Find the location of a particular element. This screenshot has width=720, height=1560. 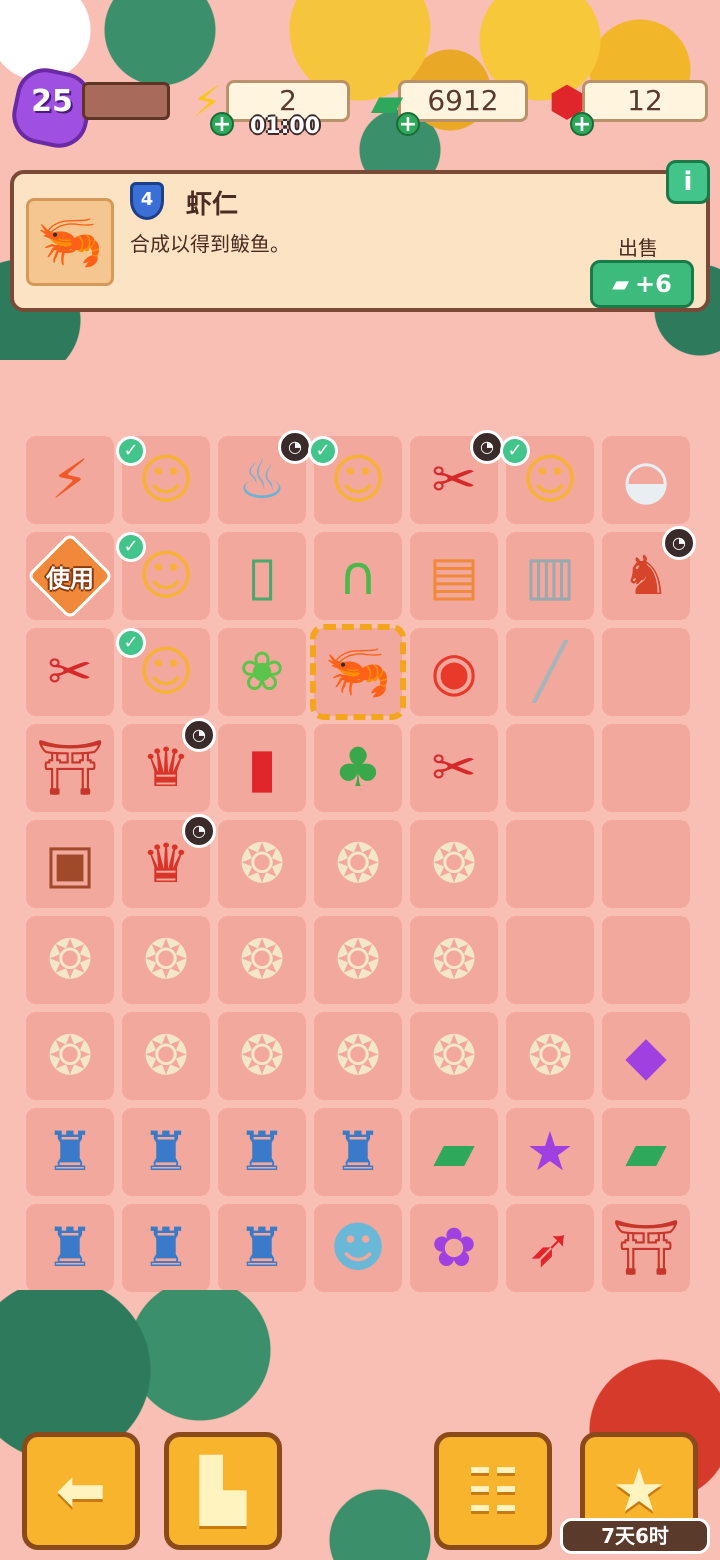

add-energy-icon: + is located at coordinates (222, 124).